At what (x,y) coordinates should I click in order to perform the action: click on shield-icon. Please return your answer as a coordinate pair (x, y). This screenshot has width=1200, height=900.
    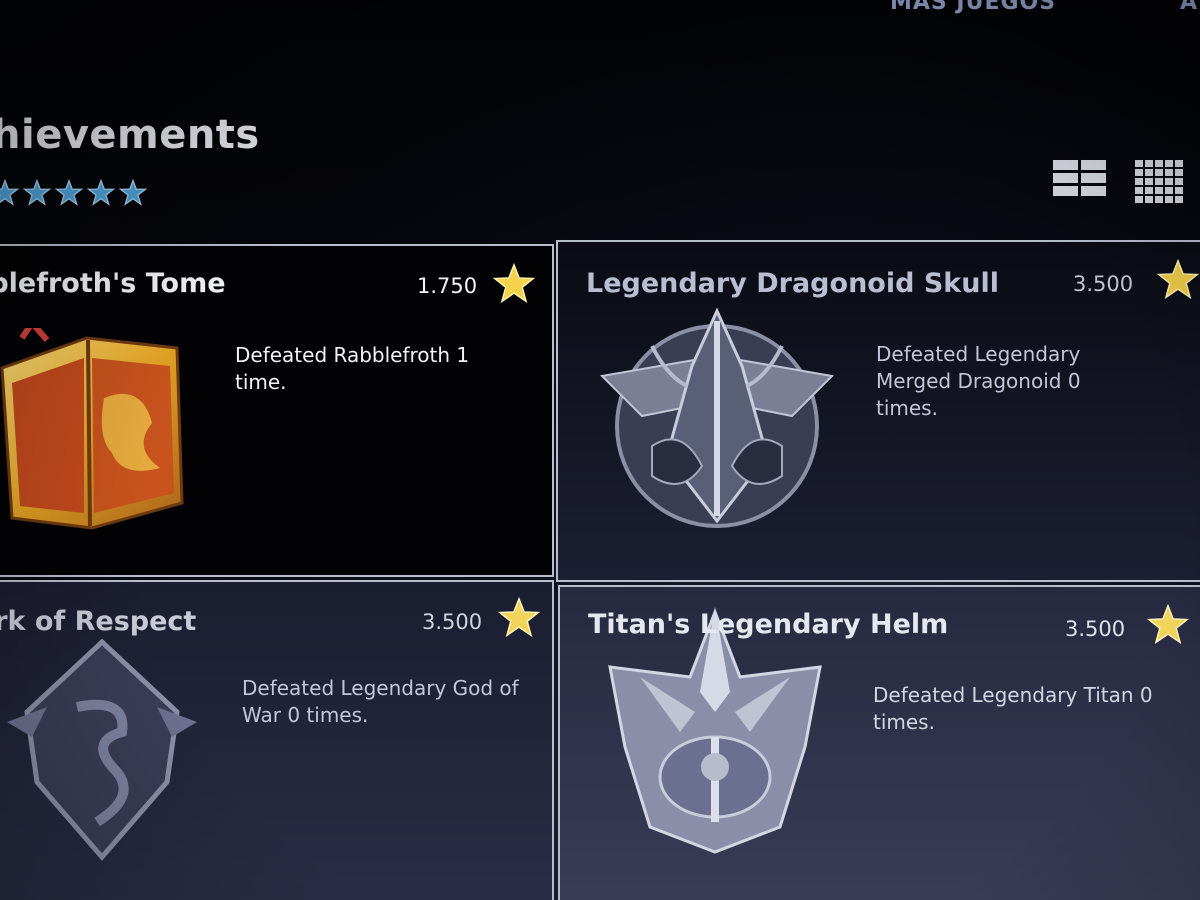
    Looking at the image, I should click on (102, 749).